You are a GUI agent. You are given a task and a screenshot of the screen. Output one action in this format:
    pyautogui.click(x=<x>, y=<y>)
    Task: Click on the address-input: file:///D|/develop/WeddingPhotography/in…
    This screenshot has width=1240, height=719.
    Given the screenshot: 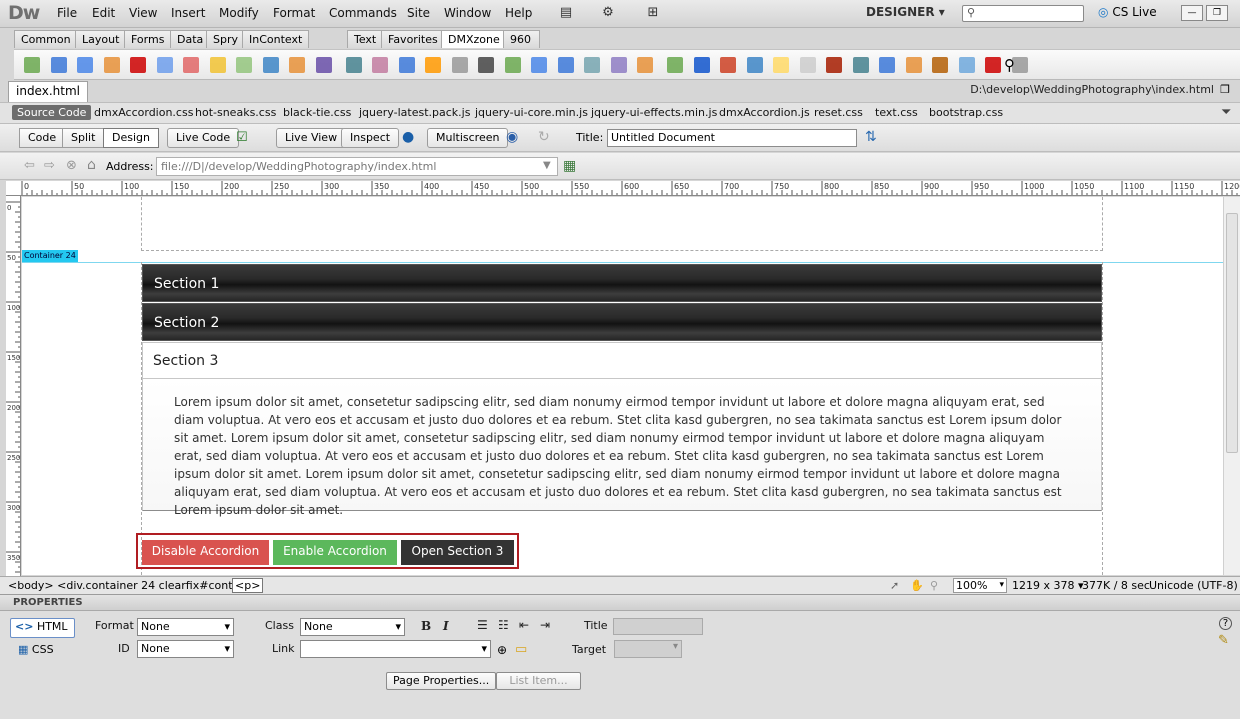 What is the action you would take?
    pyautogui.click(x=357, y=166)
    